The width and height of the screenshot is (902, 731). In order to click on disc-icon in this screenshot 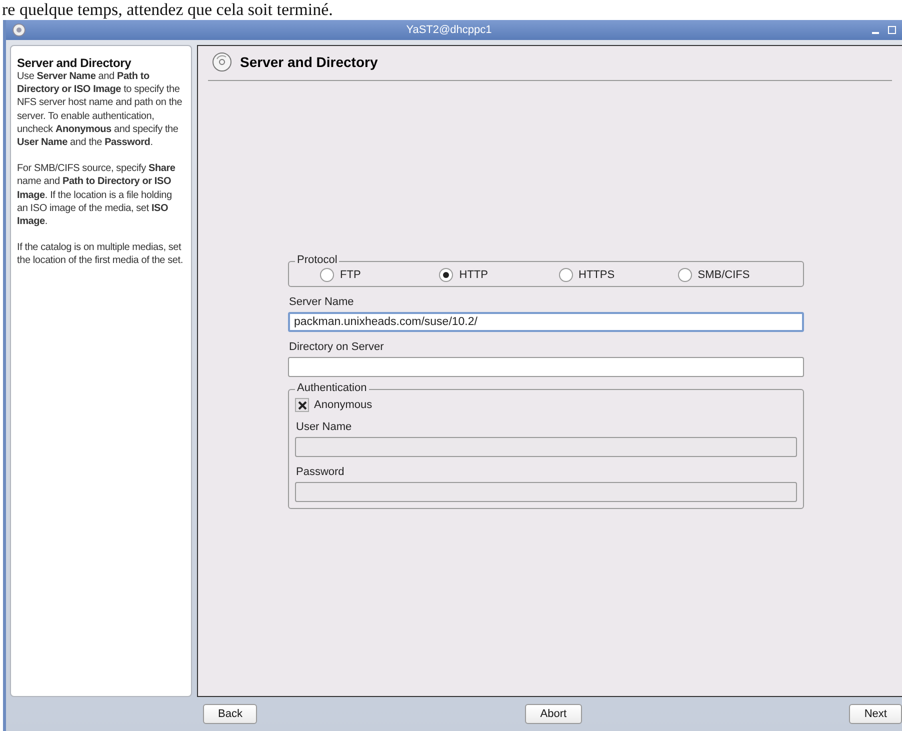, I will do `click(222, 62)`.